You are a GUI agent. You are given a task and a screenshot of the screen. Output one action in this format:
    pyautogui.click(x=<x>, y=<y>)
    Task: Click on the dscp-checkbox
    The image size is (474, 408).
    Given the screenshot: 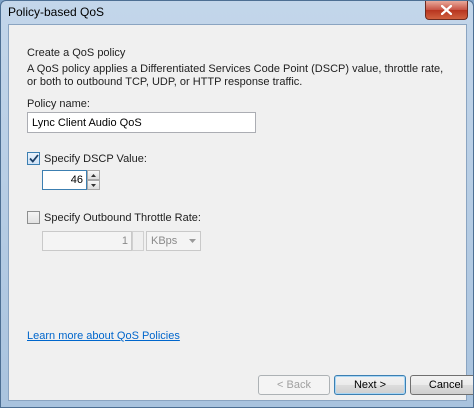 What is the action you would take?
    pyautogui.click(x=33, y=158)
    